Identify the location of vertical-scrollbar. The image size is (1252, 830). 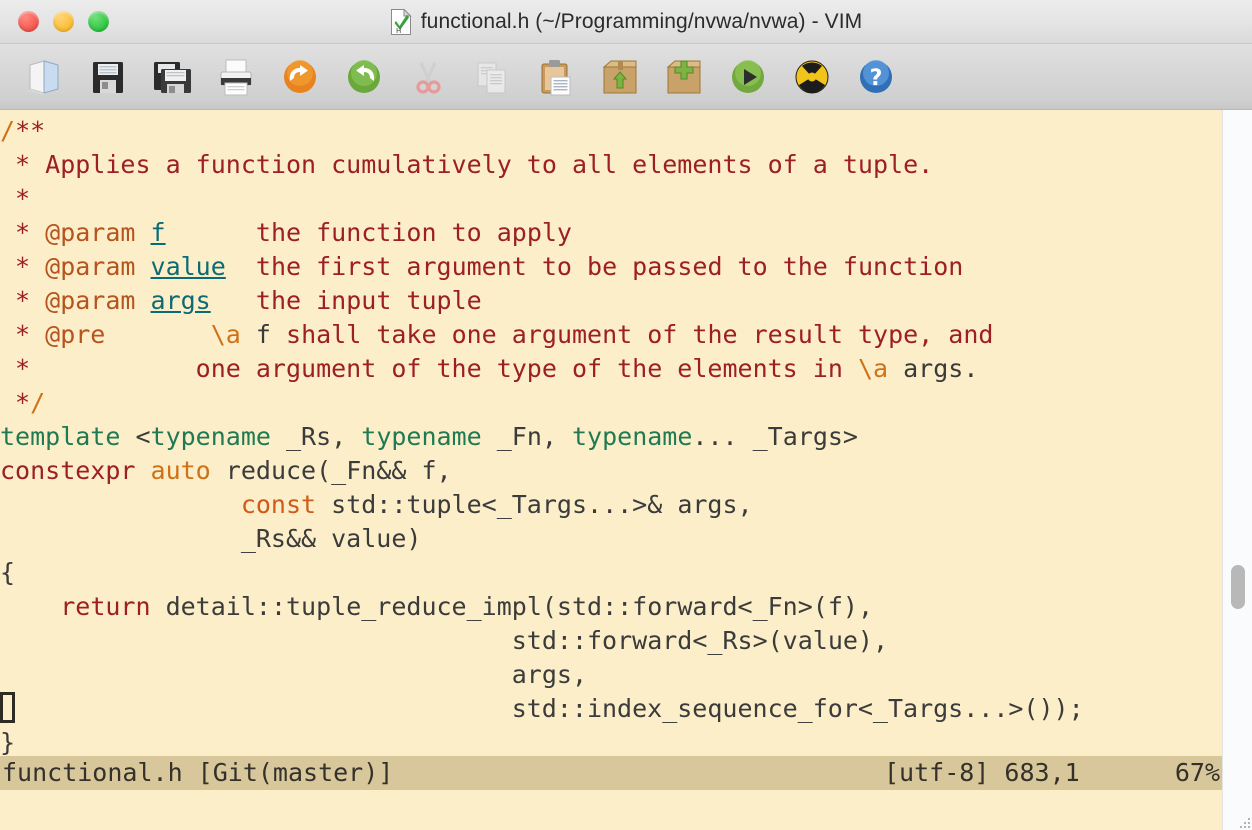
(1237, 470).